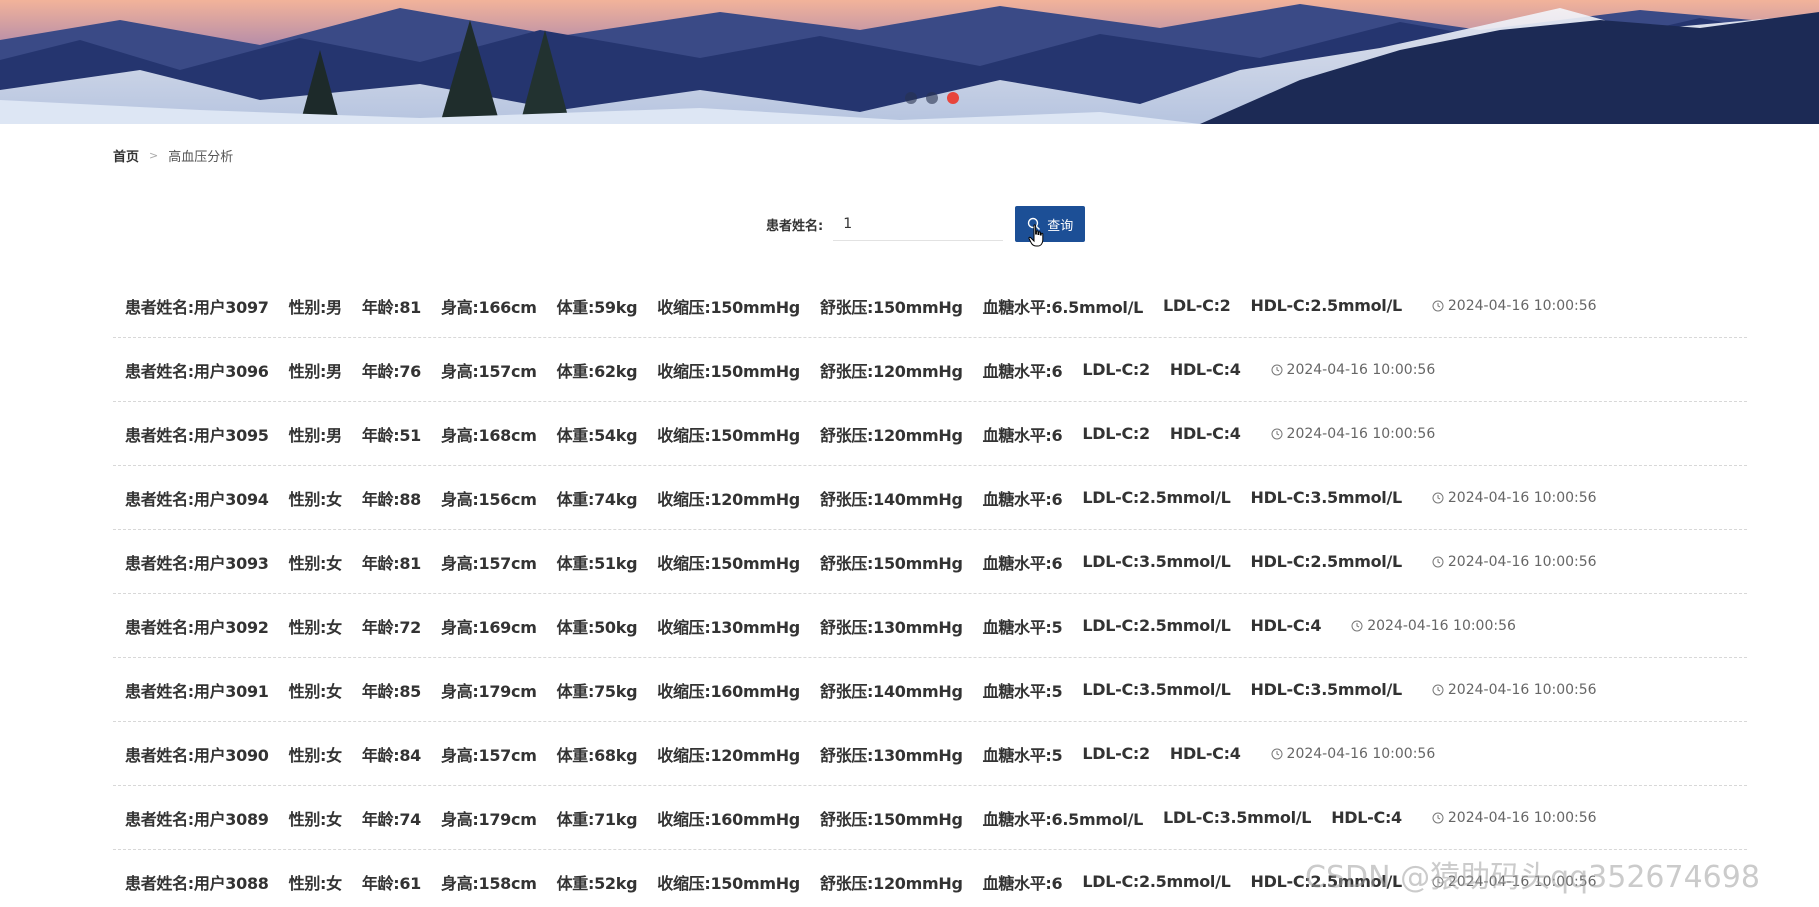 Image resolution: width=1819 pixels, height=907 pixels. What do you see at coordinates (126, 155) in the screenshot?
I see `breadcrumb-home-link: 首页` at bounding box center [126, 155].